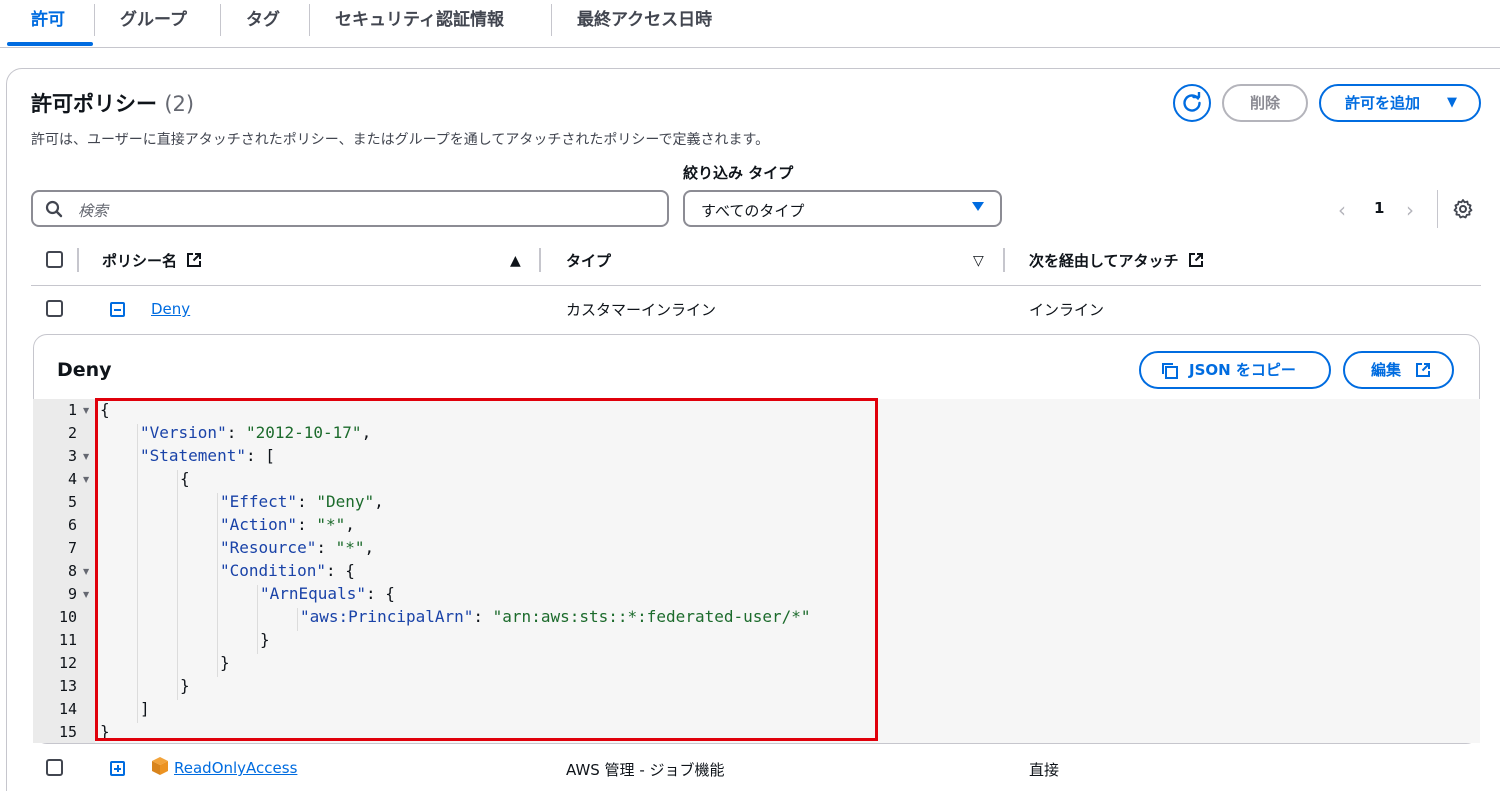  Describe the element at coordinates (1265, 103) in the screenshot. I see `delete-button: 削除` at that location.